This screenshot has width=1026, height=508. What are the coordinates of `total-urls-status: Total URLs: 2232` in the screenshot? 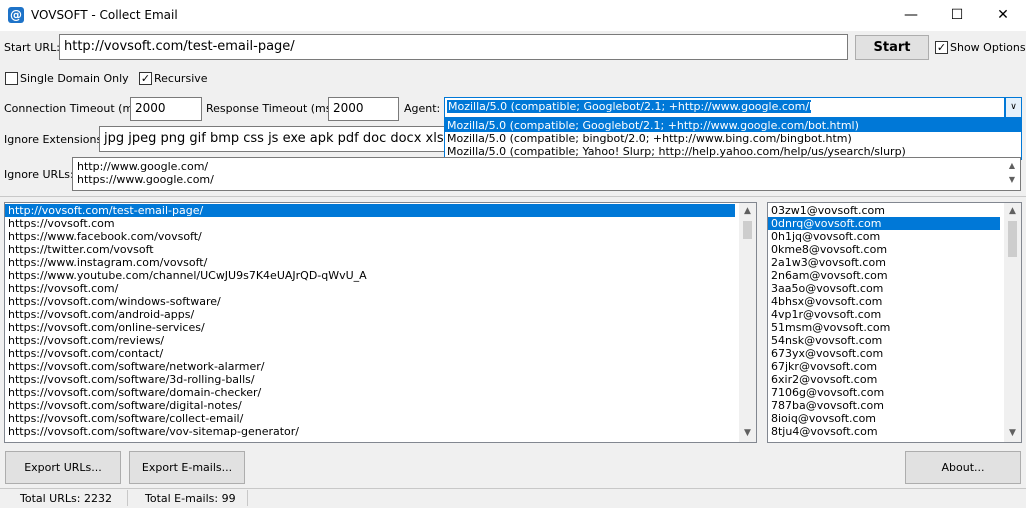 It's located at (66, 498).